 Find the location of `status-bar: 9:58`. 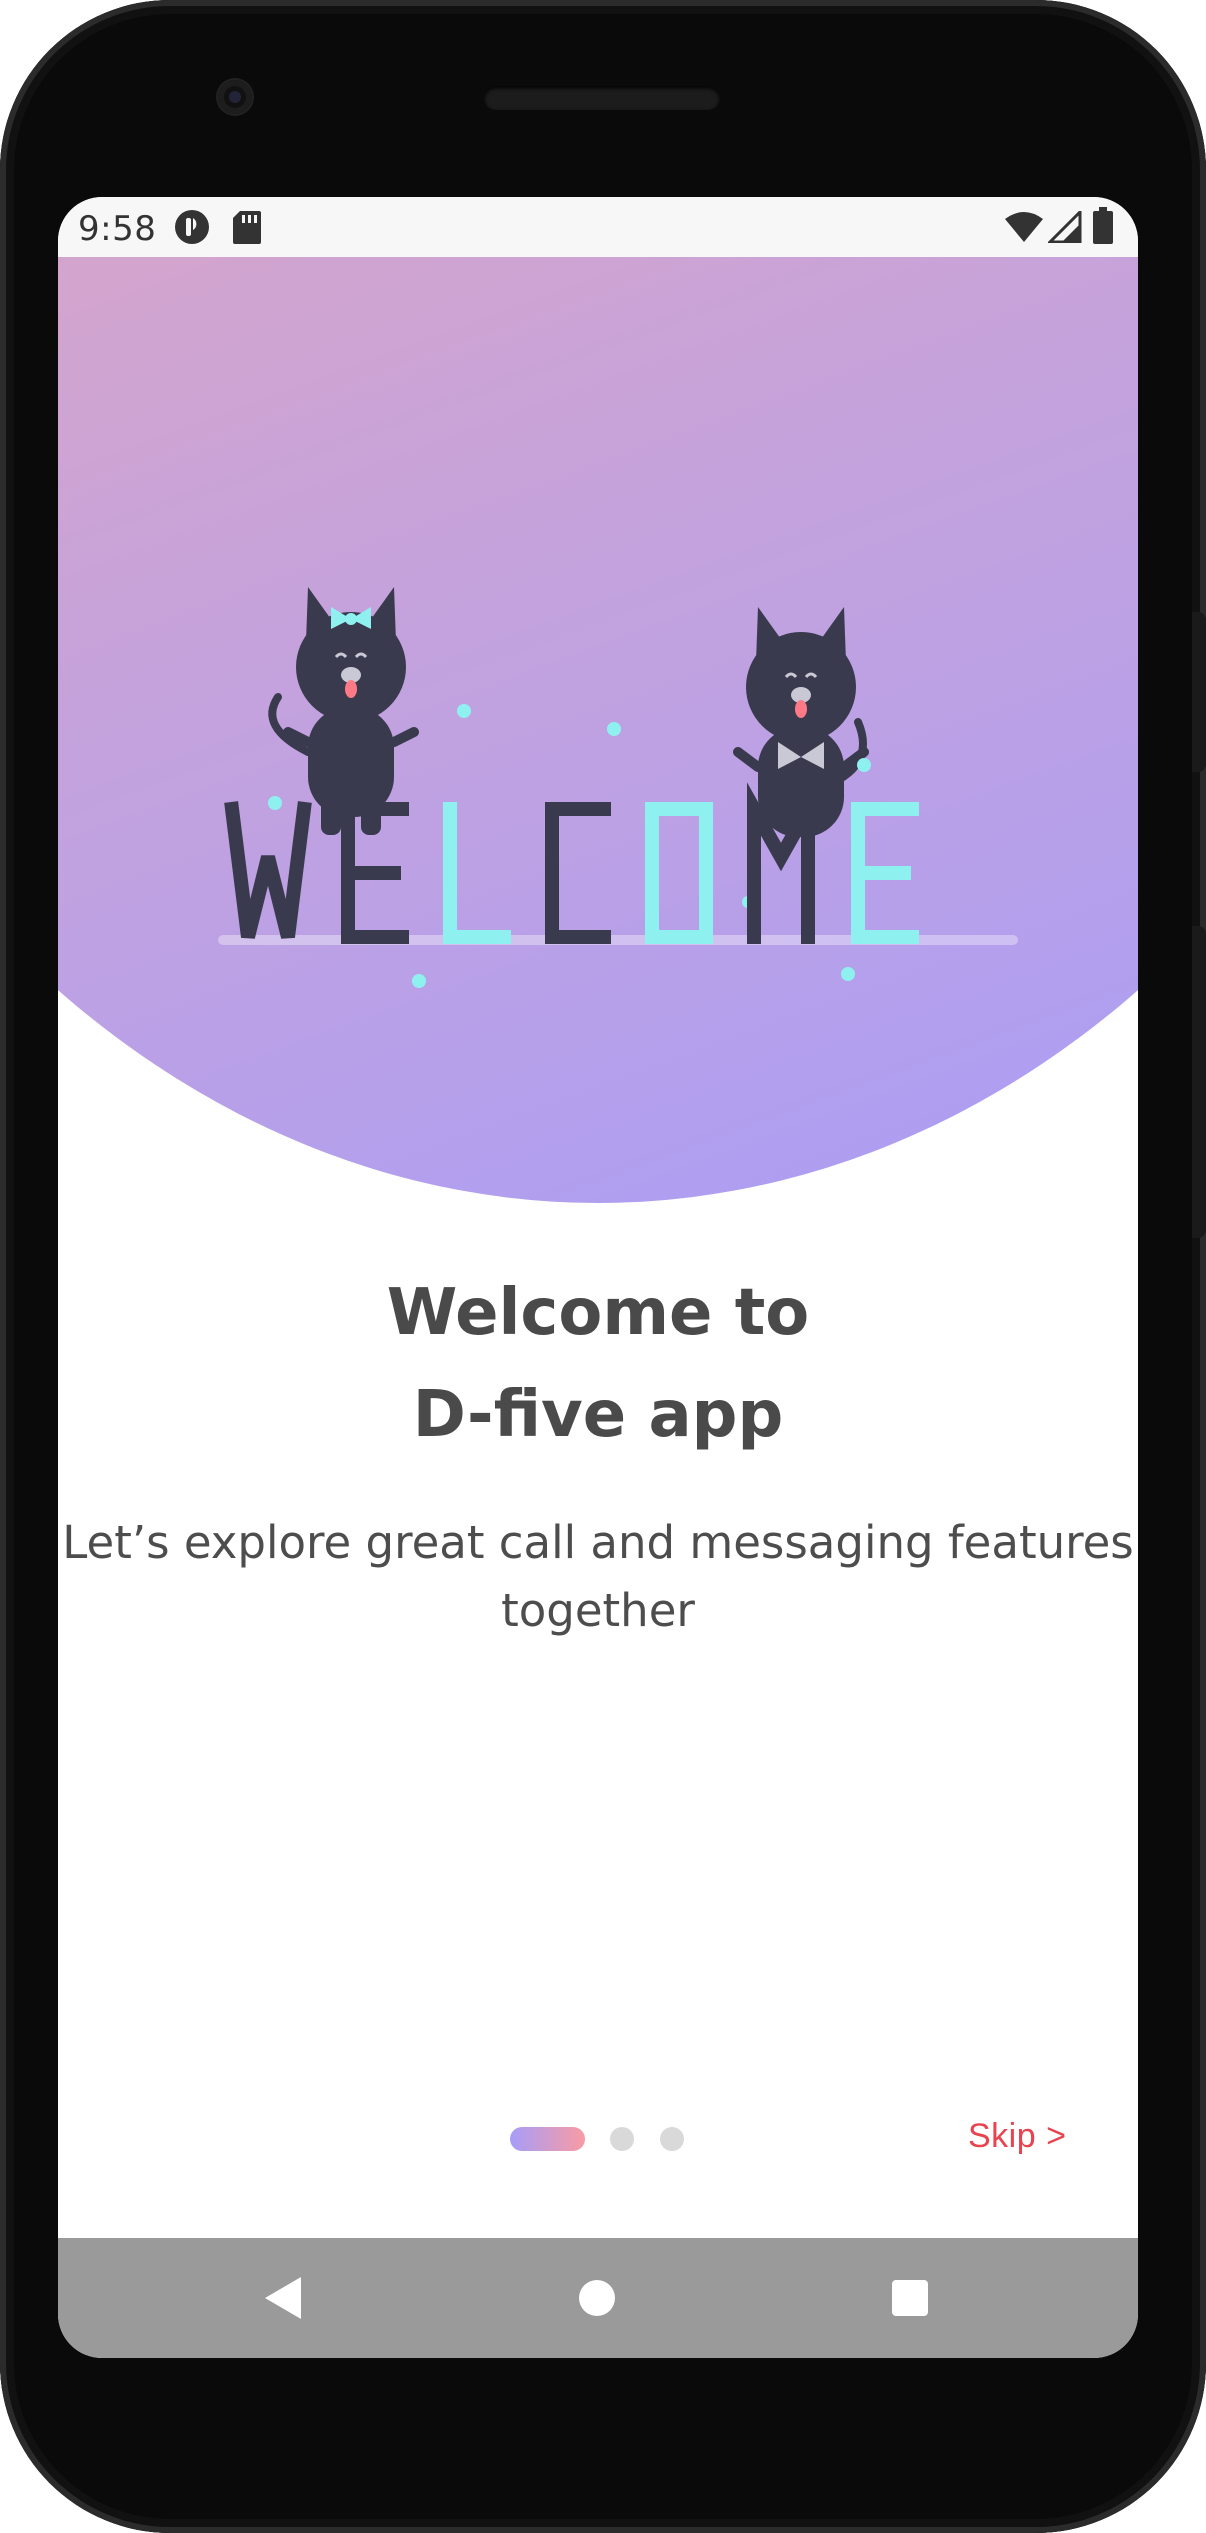

status-bar: 9:58 is located at coordinates (598, 227).